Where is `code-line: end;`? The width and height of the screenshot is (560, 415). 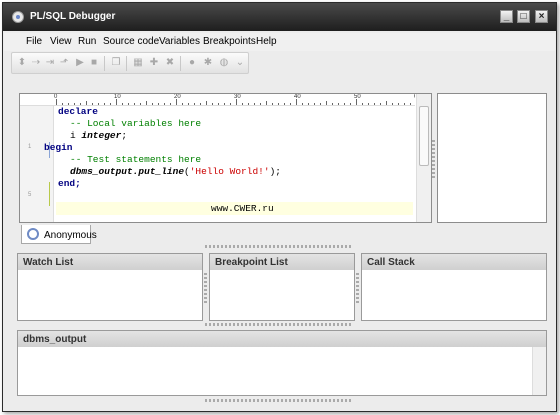 code-line: end; is located at coordinates (69, 183).